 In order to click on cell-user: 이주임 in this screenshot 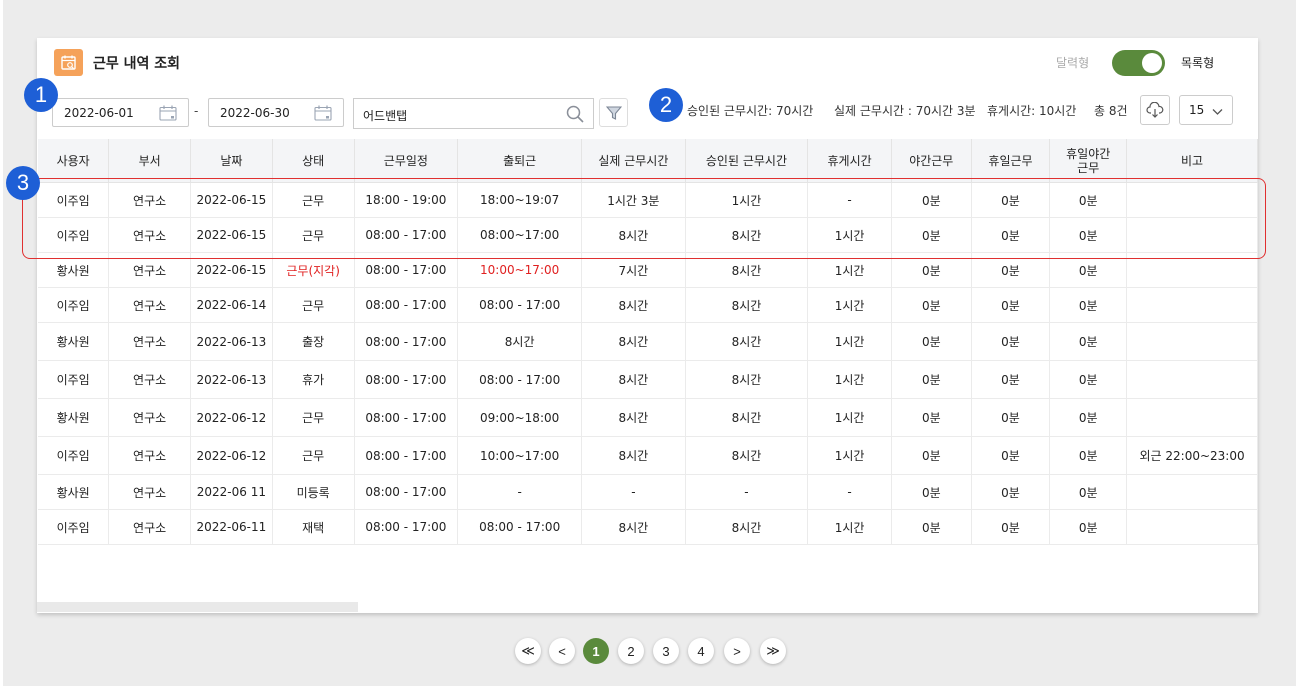, I will do `click(74, 305)`.